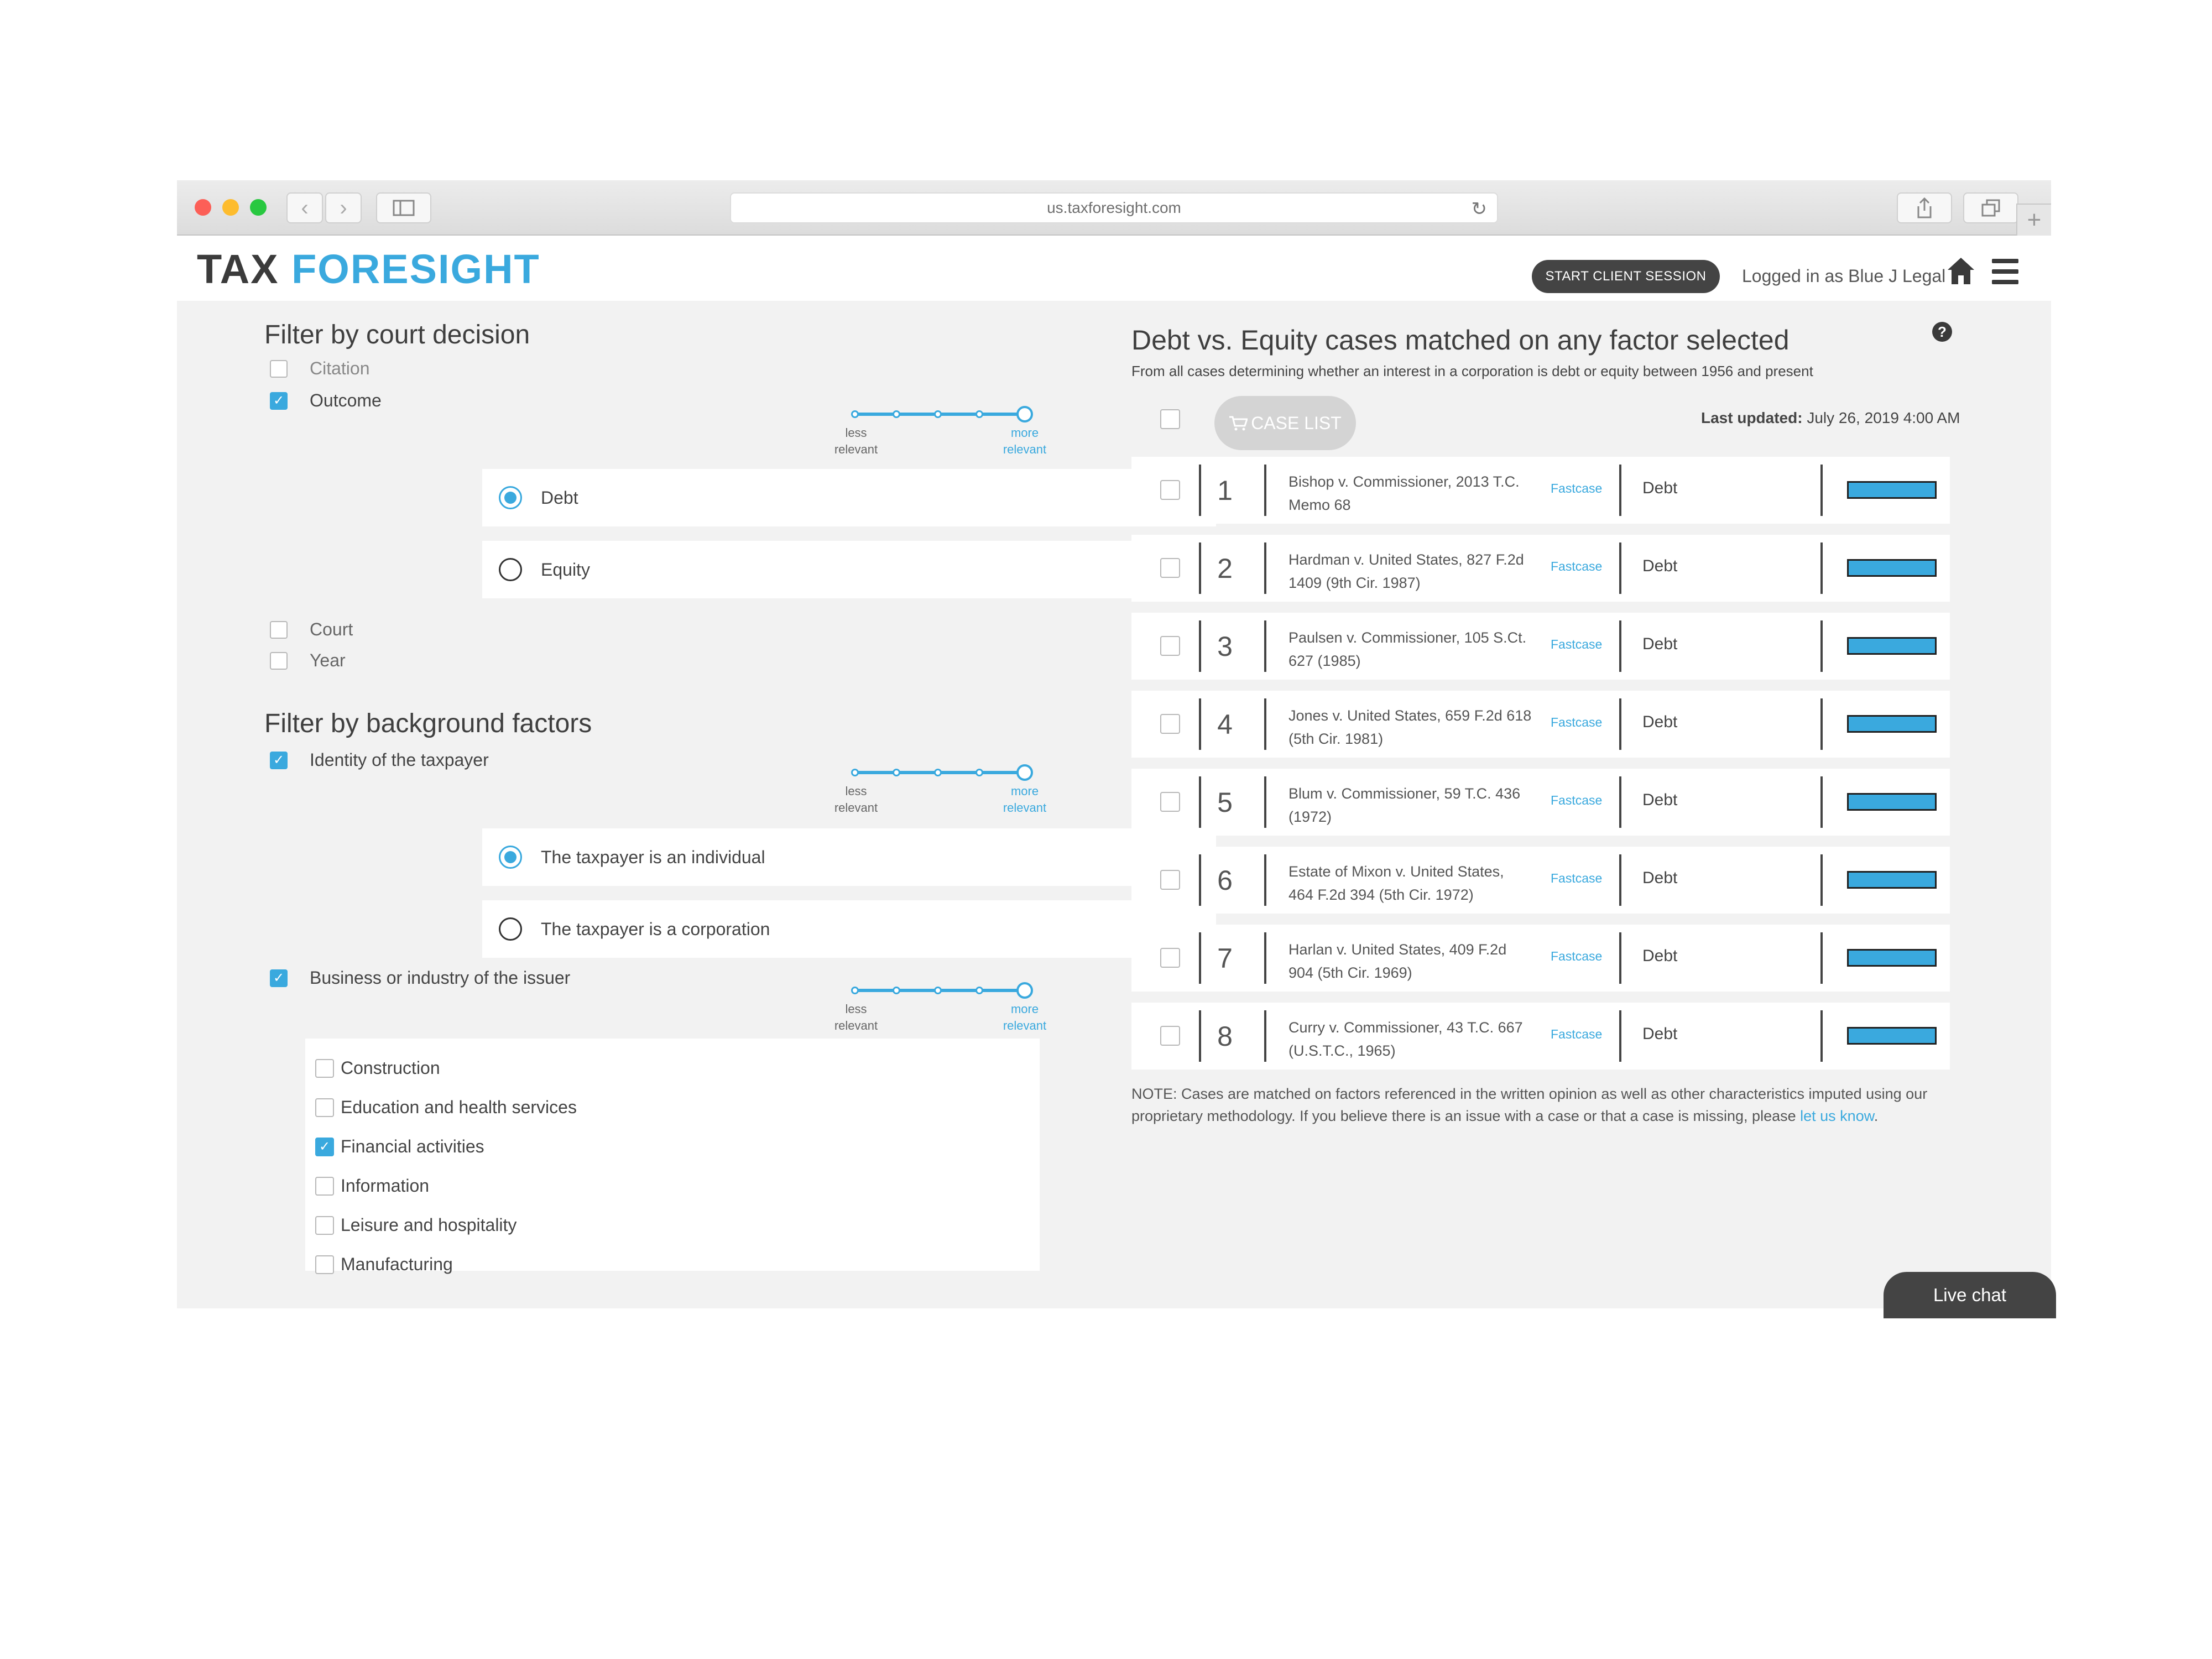  Describe the element at coordinates (369, 269) in the screenshot. I see `logo: TAX FORESIGHT` at that location.